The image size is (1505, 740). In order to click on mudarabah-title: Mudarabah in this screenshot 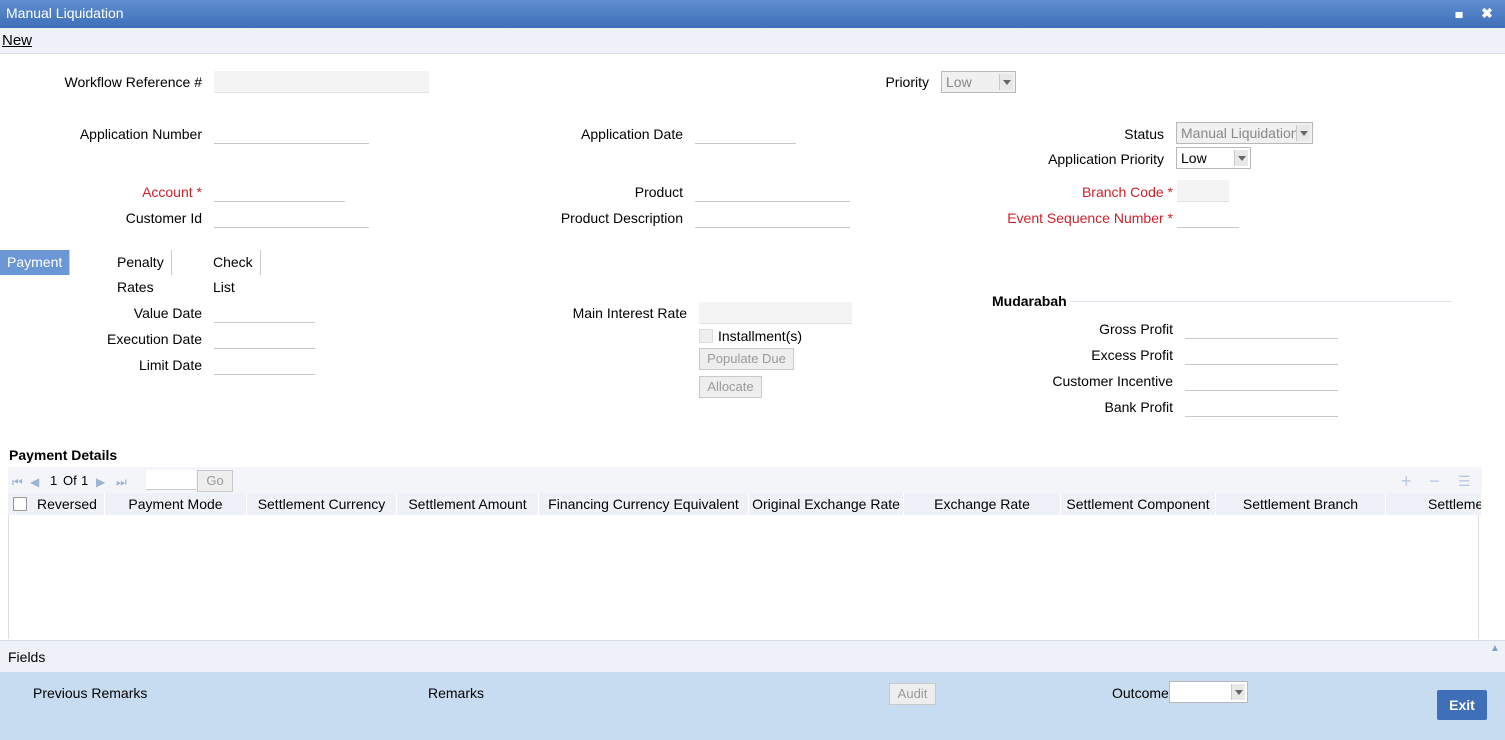, I will do `click(1029, 301)`.